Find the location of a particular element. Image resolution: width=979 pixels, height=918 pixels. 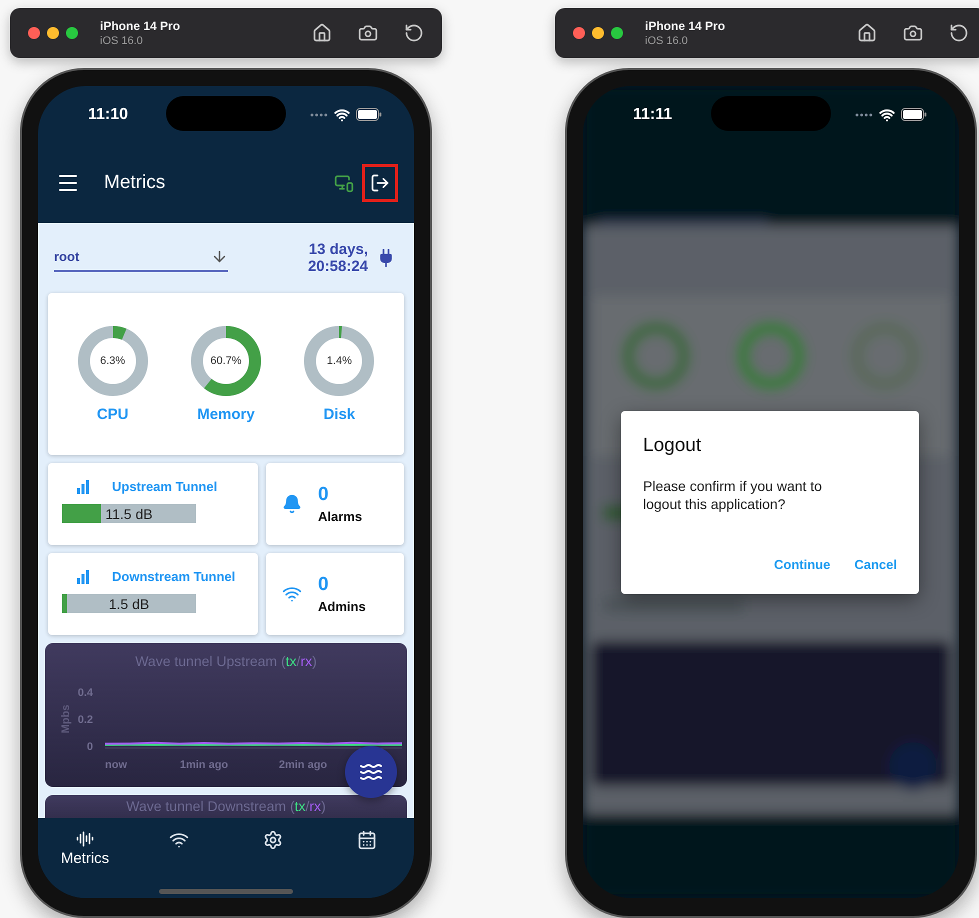

axis-tick-label: 0.4 is located at coordinates (85, 693).